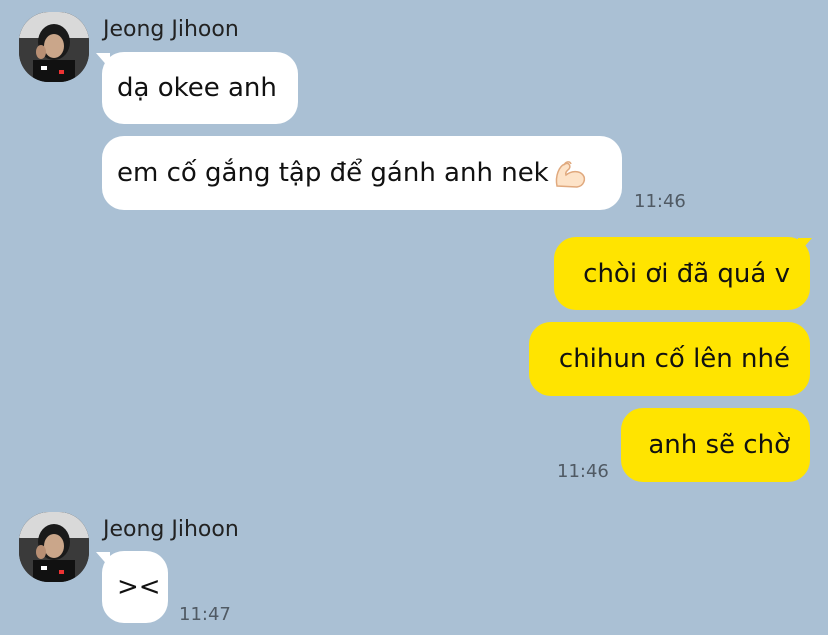 This screenshot has height=635, width=828. What do you see at coordinates (197, 88) in the screenshot?
I see `message-text: dạ okee anh` at bounding box center [197, 88].